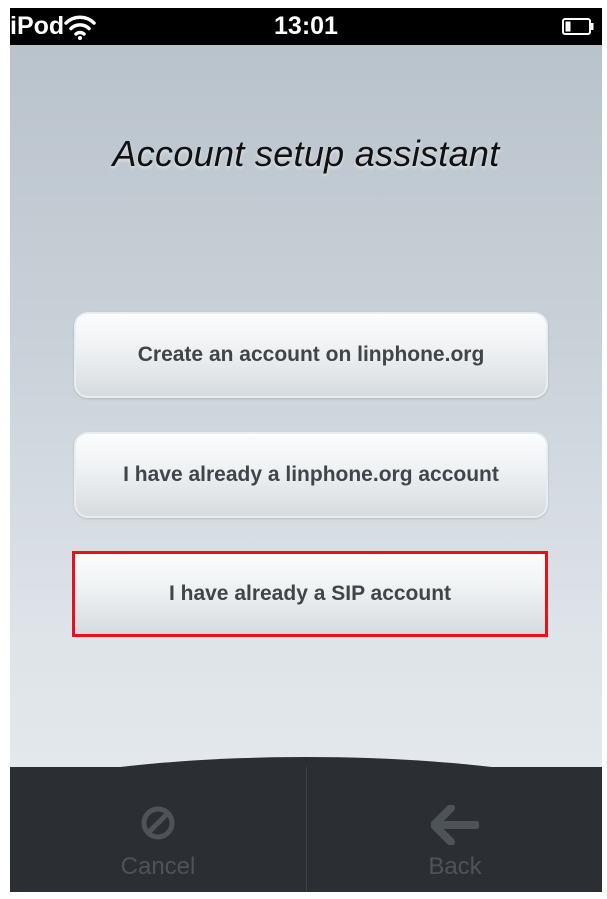 The width and height of the screenshot is (607, 899). I want to click on status-bar: iPod 13:01, so click(306, 26).